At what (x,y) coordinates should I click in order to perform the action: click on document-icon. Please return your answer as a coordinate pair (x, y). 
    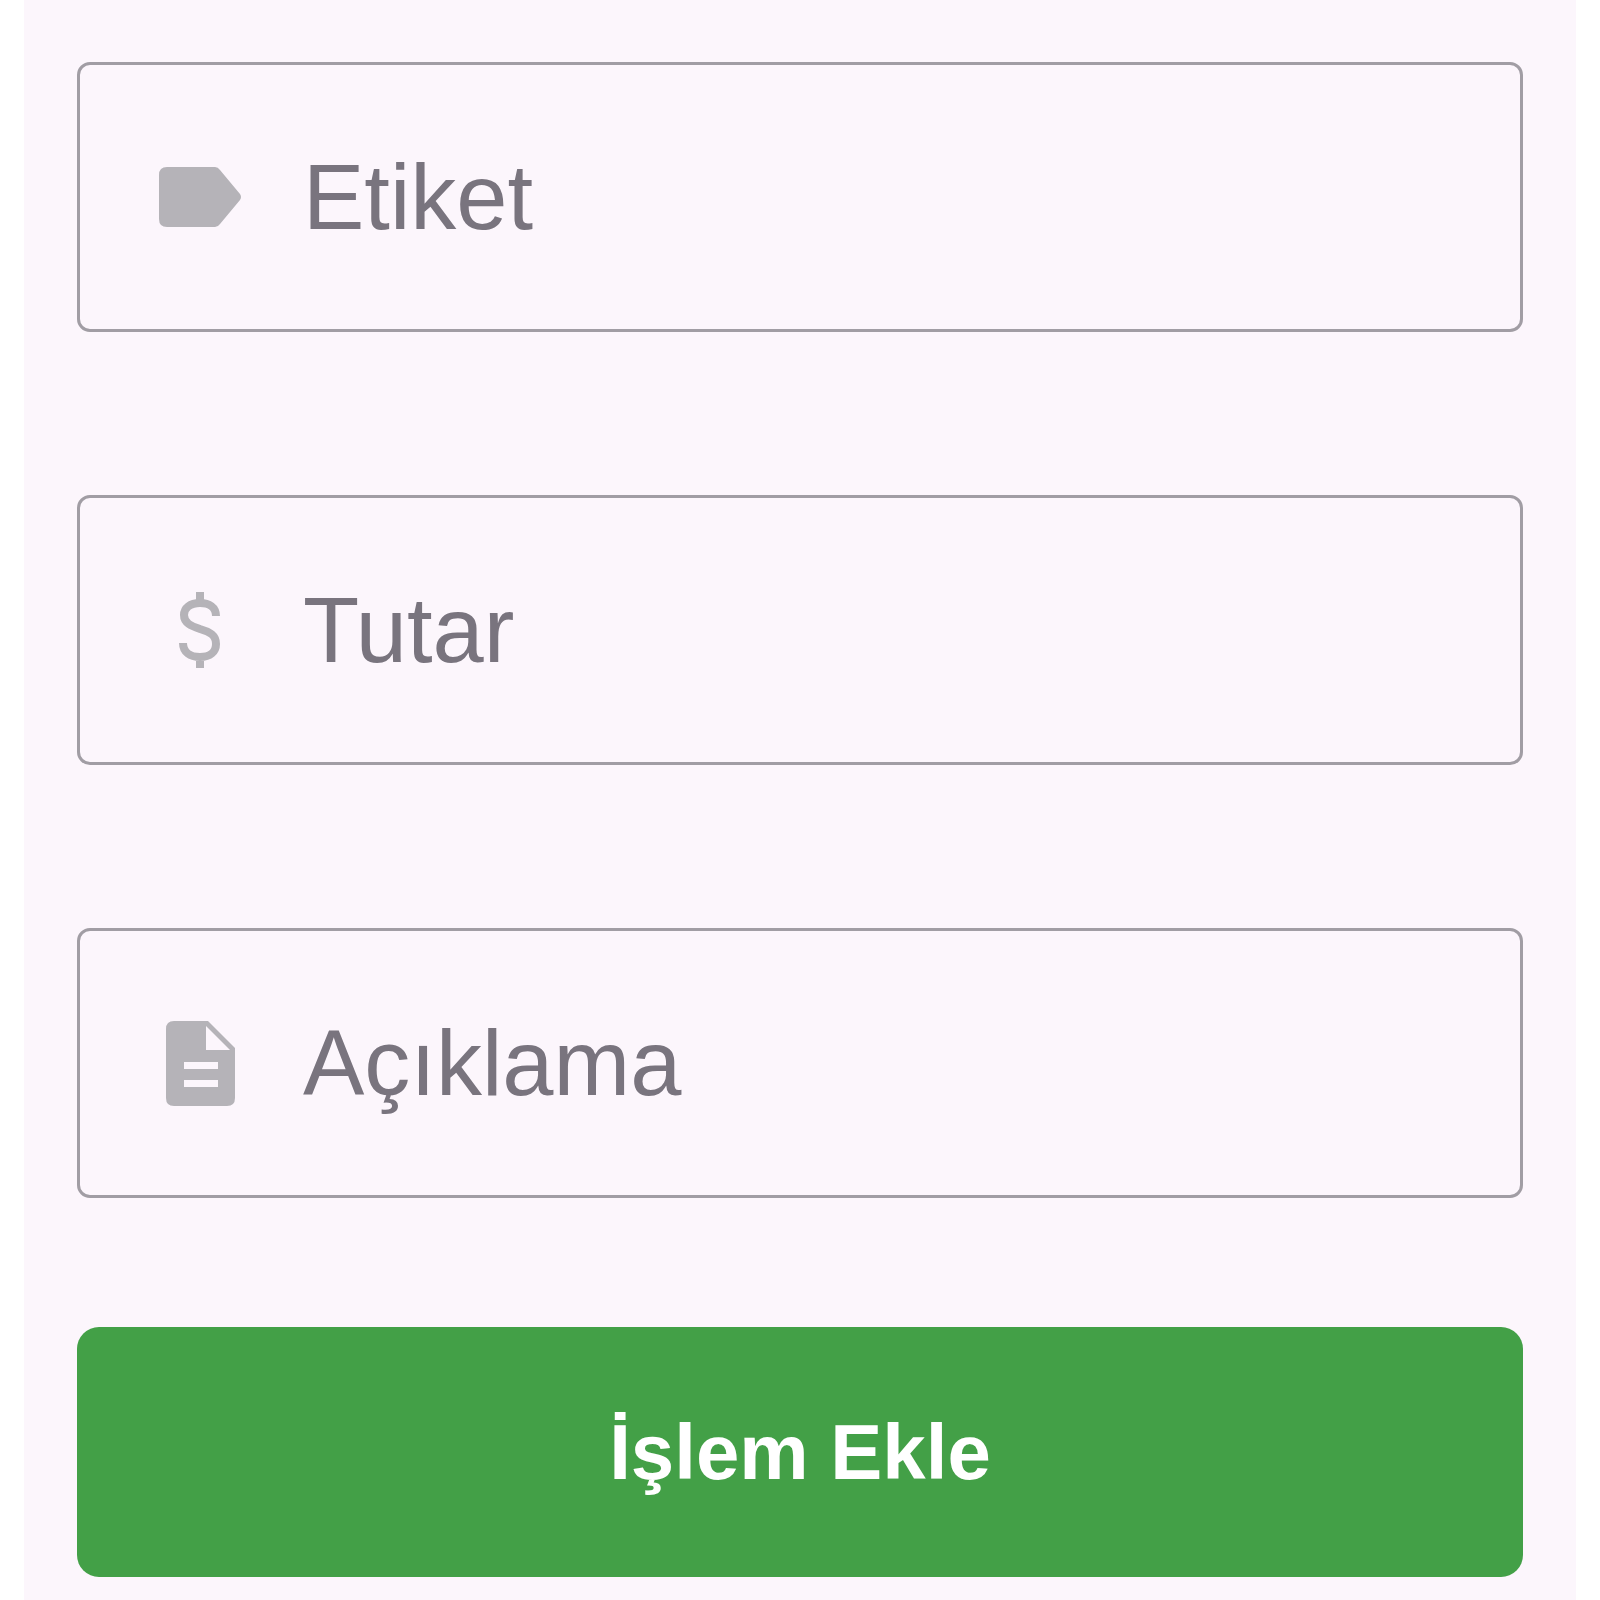
    Looking at the image, I should click on (200, 1063).